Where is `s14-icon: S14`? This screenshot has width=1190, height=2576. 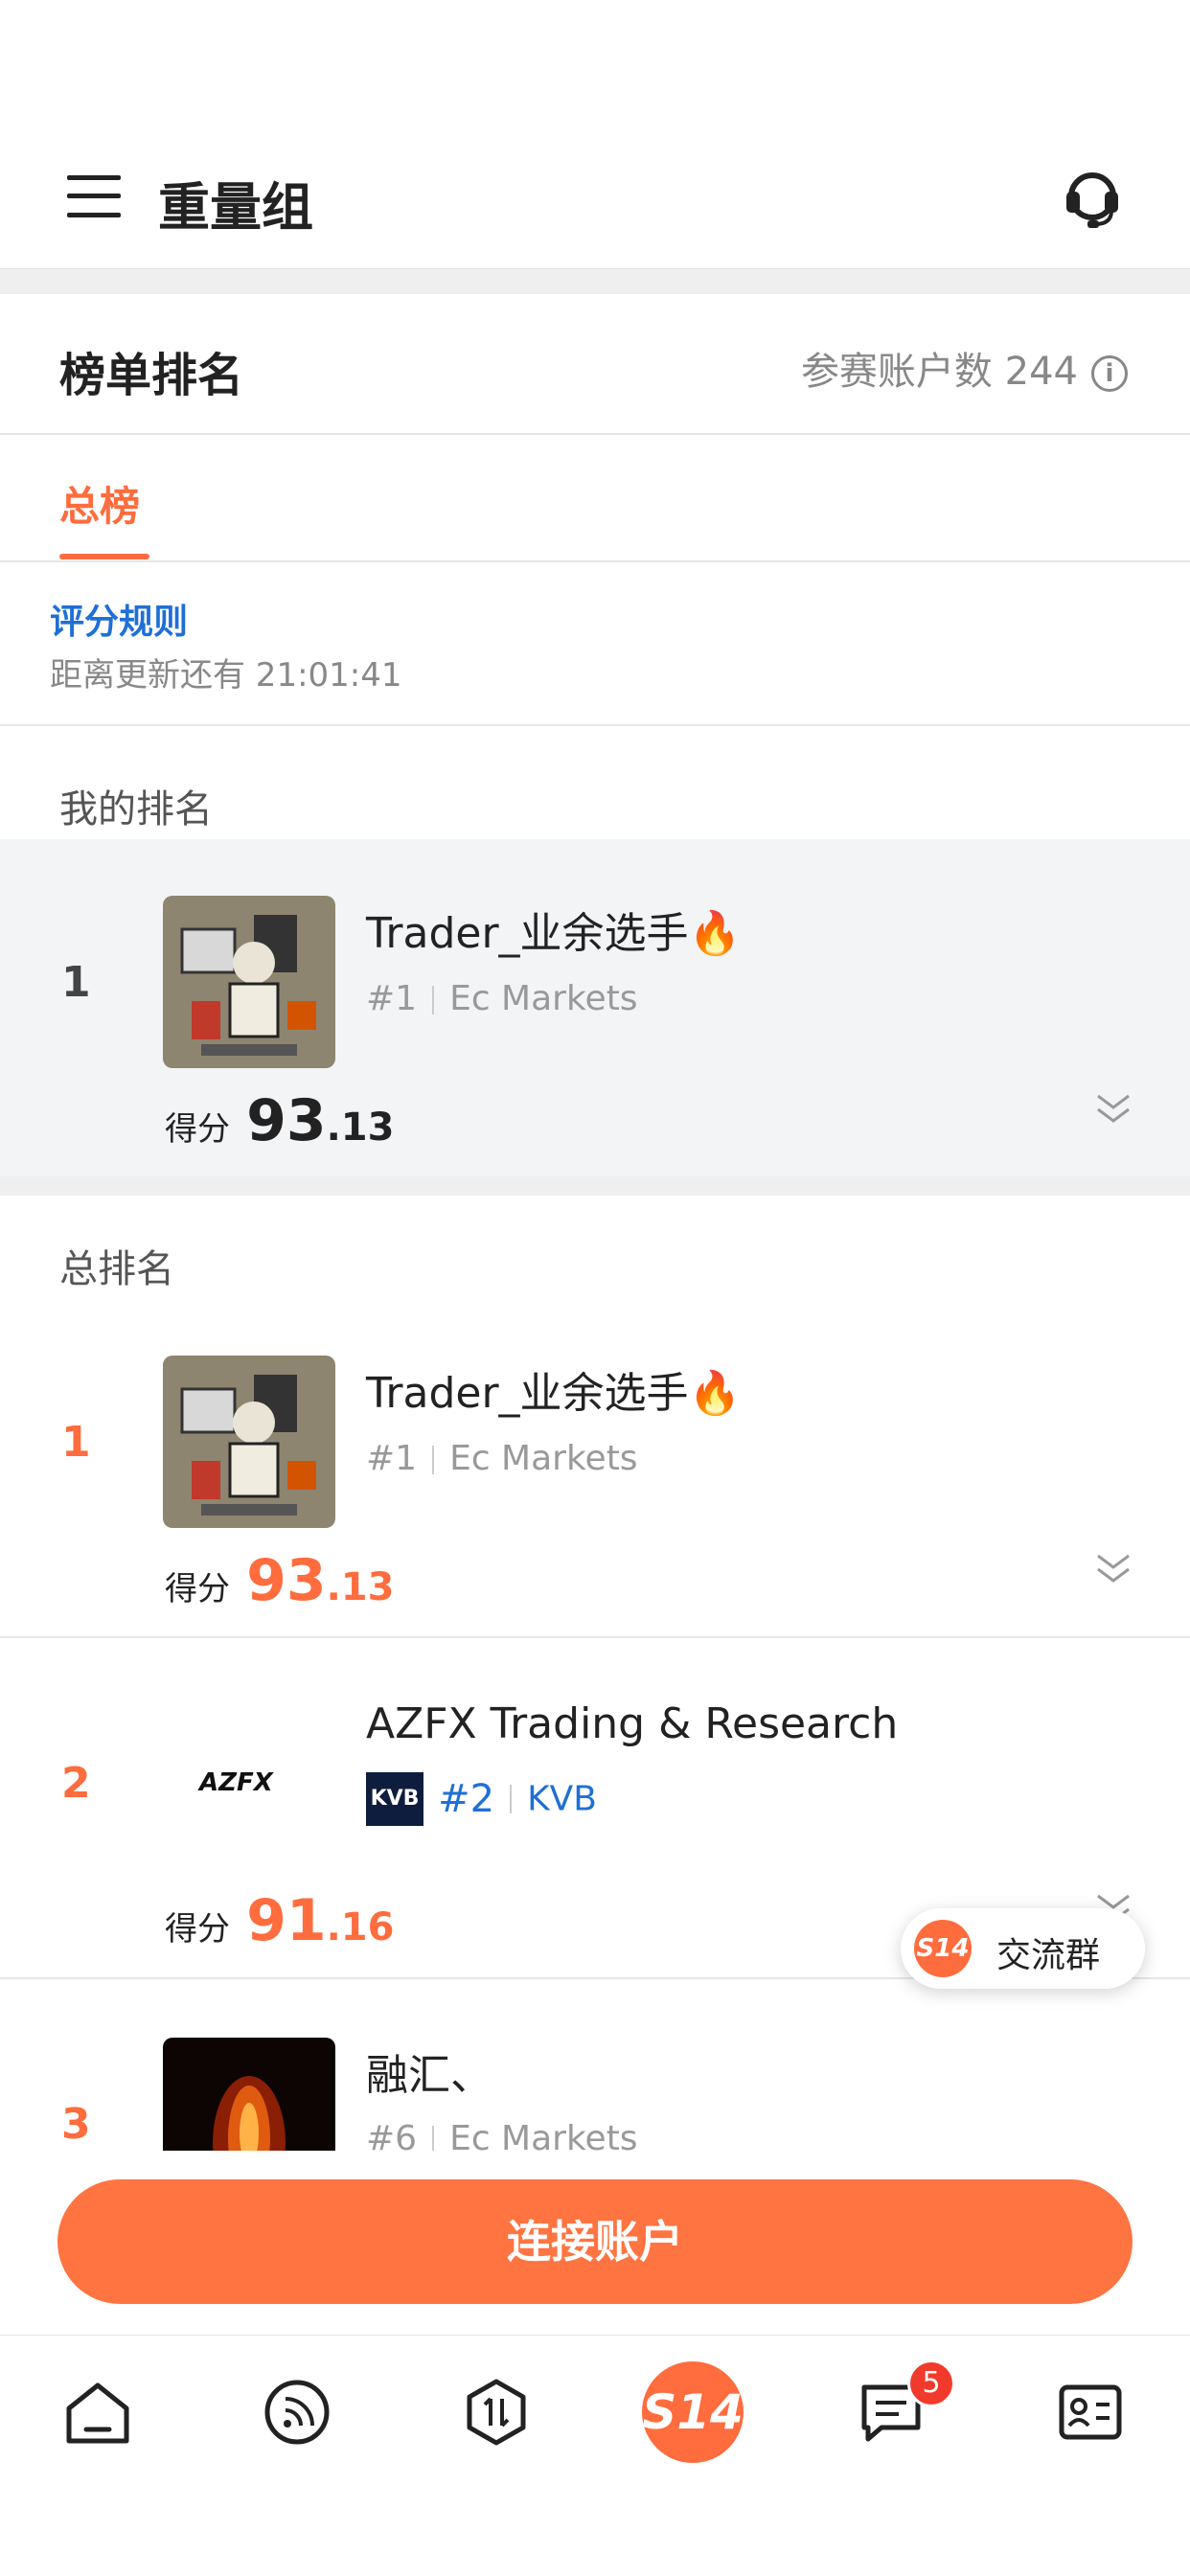
s14-icon: S14 is located at coordinates (693, 2412).